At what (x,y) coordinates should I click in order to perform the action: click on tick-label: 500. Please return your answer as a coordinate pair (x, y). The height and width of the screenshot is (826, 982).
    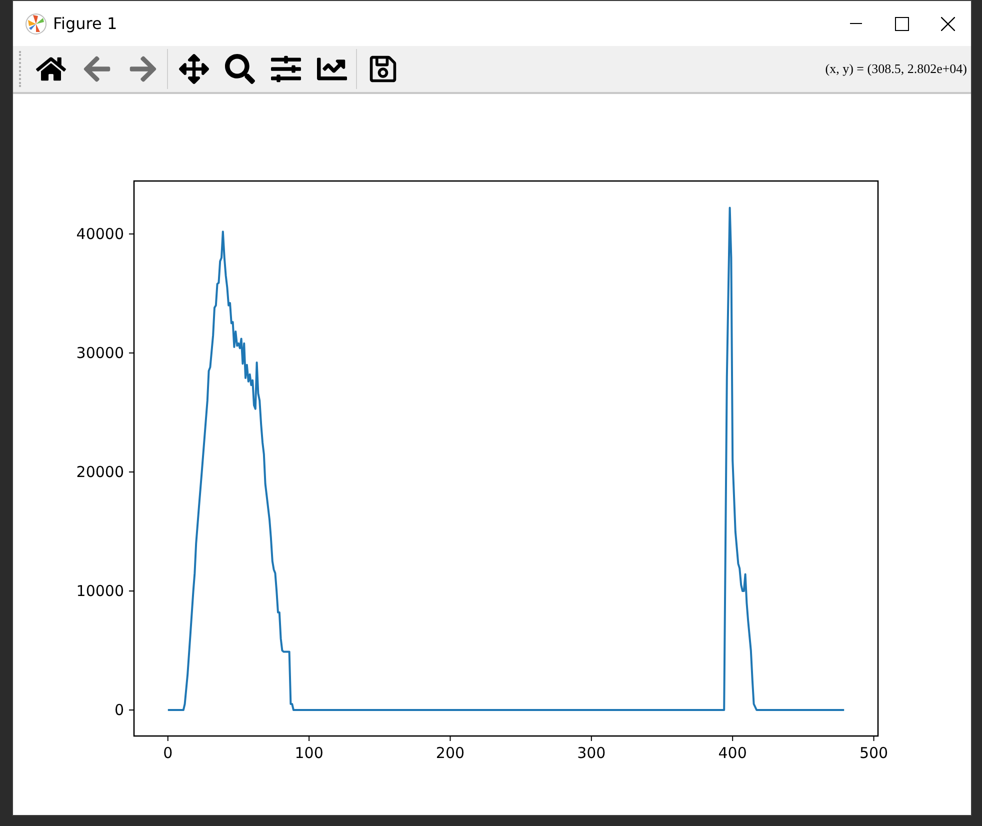
    Looking at the image, I should click on (873, 753).